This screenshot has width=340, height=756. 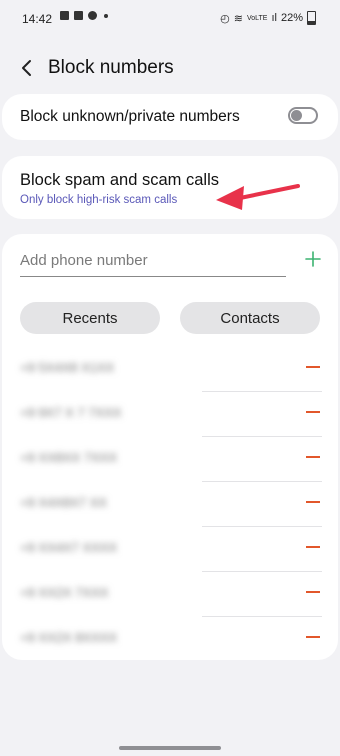 I want to click on back-arrow-icon, so click(x=26, y=68).